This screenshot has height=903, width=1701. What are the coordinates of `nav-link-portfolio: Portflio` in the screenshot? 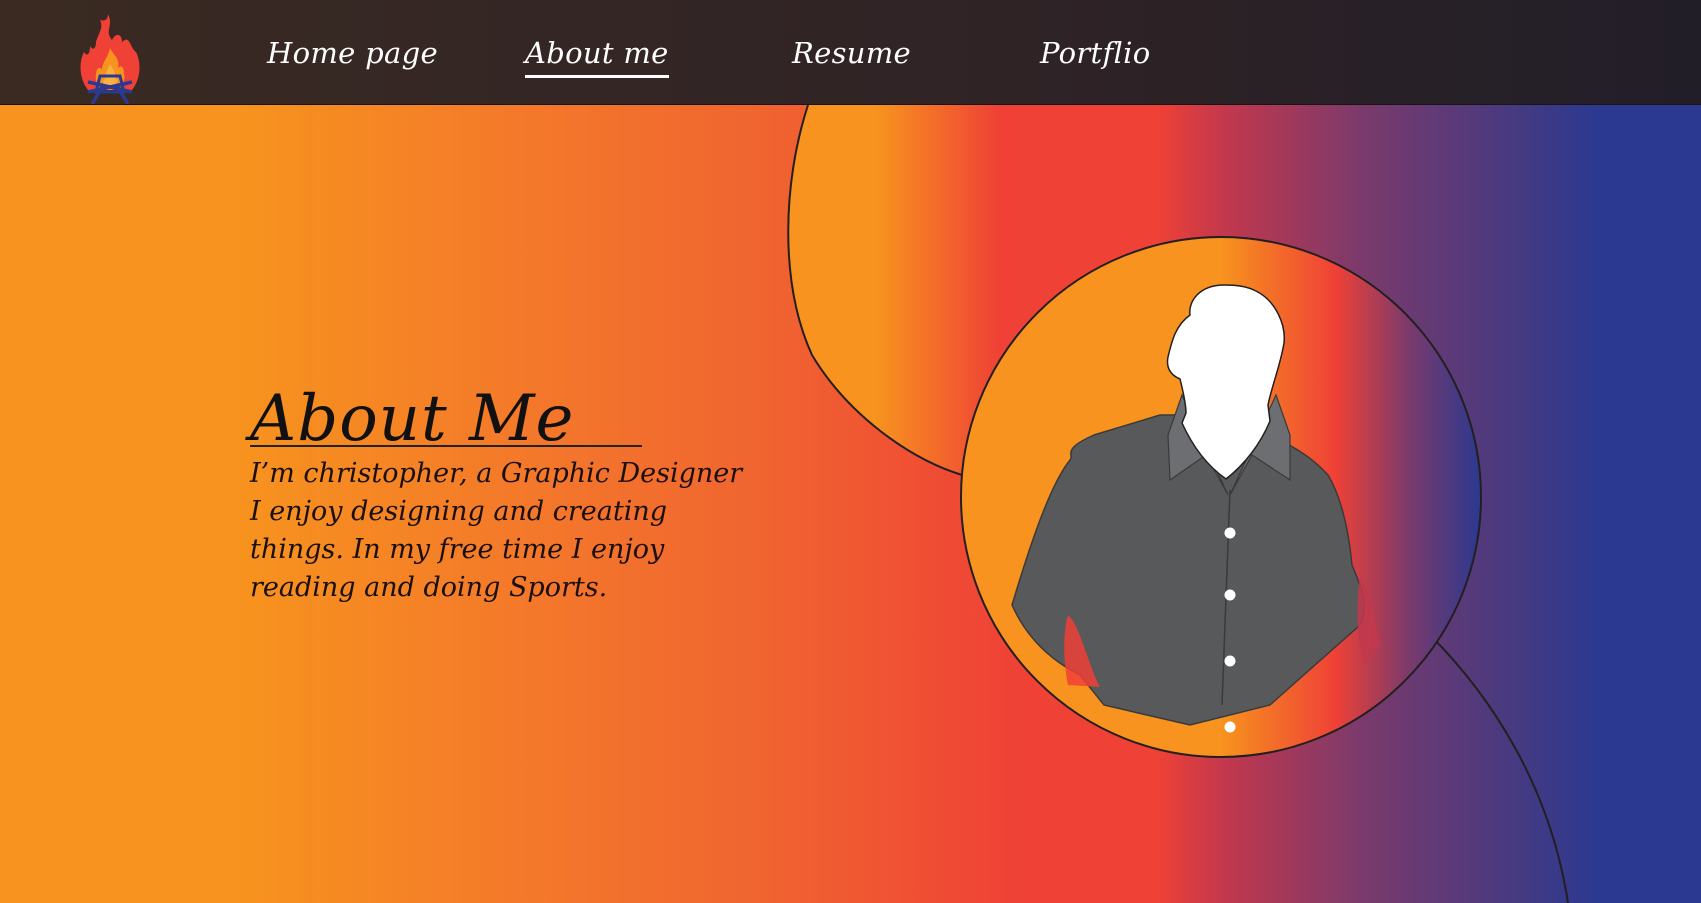 It's located at (1095, 53).